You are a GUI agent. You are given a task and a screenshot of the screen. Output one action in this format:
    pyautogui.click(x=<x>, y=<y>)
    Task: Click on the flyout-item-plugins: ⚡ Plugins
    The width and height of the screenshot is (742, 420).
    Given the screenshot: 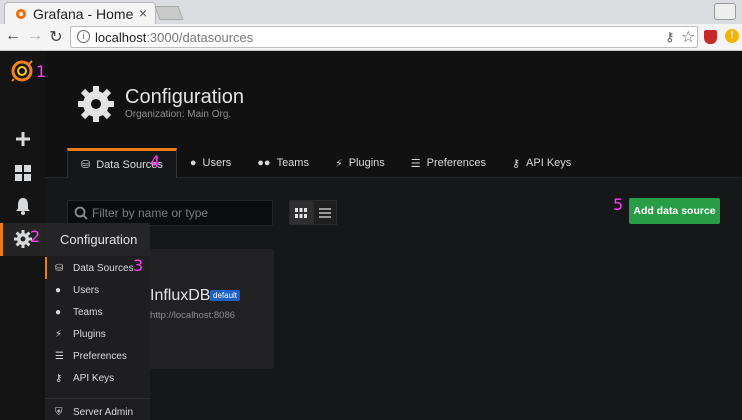 What is the action you would take?
    pyautogui.click(x=97, y=334)
    